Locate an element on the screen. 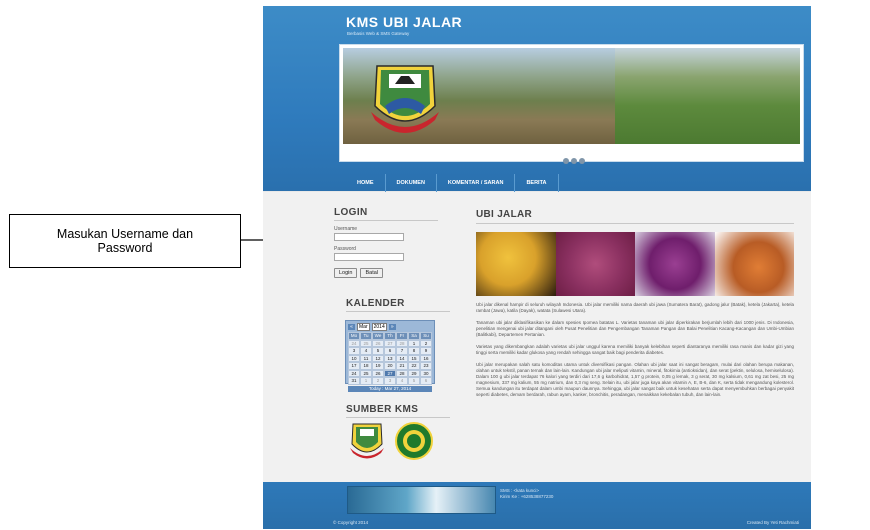 The image size is (870, 530). green-seal-icon is located at coordinates (414, 441).